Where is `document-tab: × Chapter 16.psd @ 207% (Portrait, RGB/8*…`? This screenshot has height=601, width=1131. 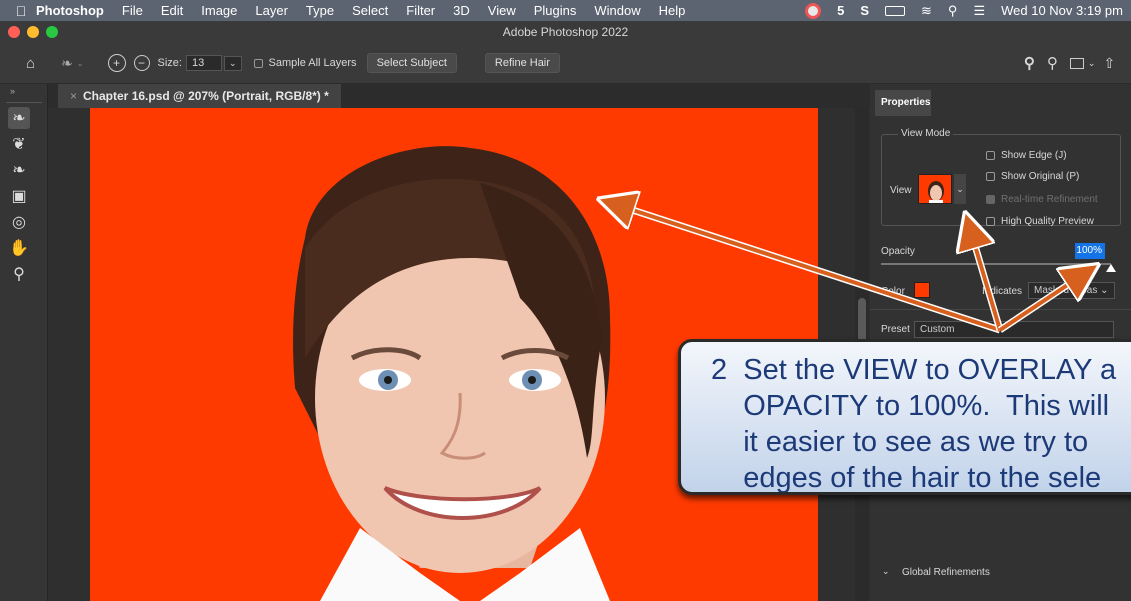 document-tab: × Chapter 16.psd @ 207% (Portrait, RGB/8*… is located at coordinates (199, 96).